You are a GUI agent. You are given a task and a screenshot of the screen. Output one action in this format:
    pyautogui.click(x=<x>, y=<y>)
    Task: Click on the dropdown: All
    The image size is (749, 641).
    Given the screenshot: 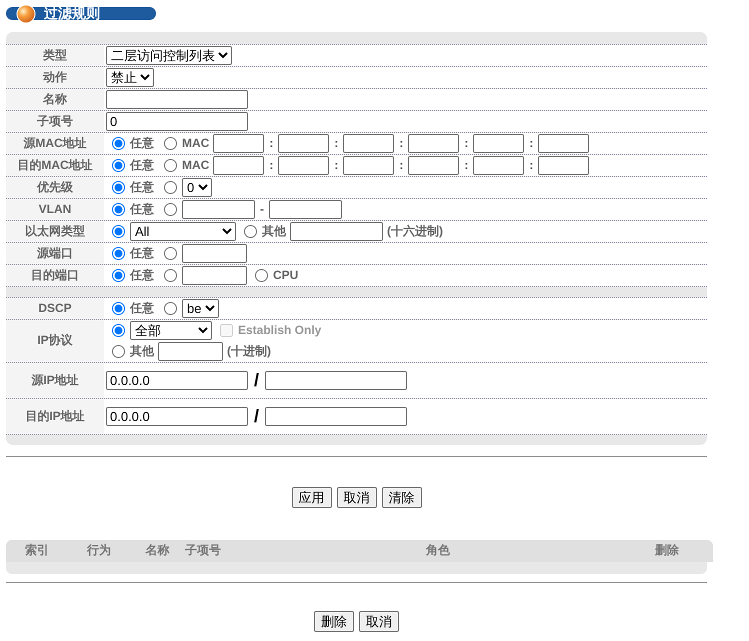 What is the action you would take?
    pyautogui.click(x=183, y=231)
    